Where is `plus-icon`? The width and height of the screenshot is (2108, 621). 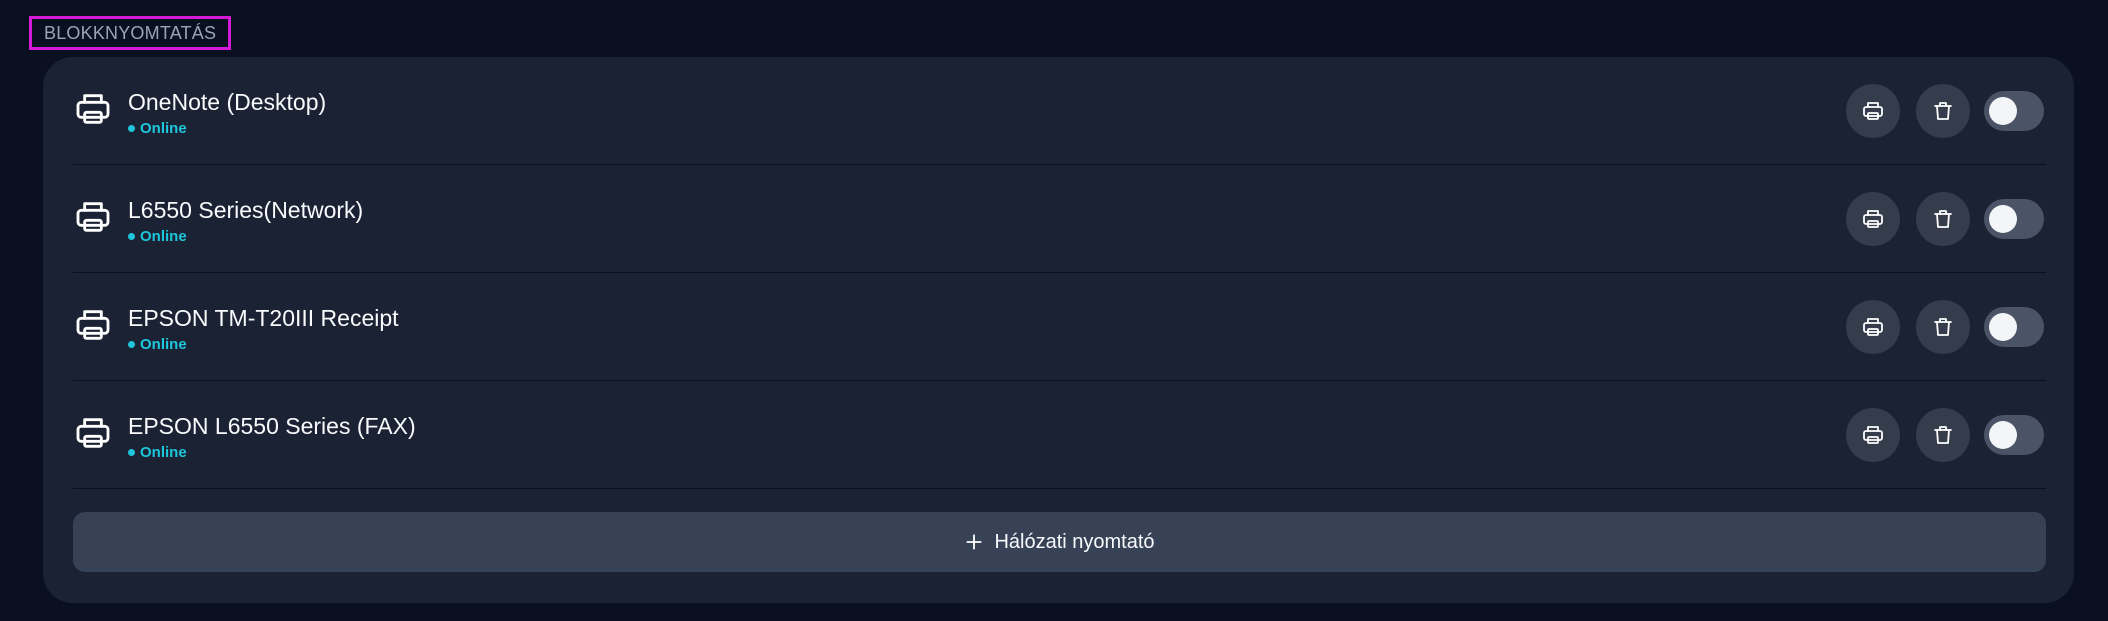
plus-icon is located at coordinates (974, 542).